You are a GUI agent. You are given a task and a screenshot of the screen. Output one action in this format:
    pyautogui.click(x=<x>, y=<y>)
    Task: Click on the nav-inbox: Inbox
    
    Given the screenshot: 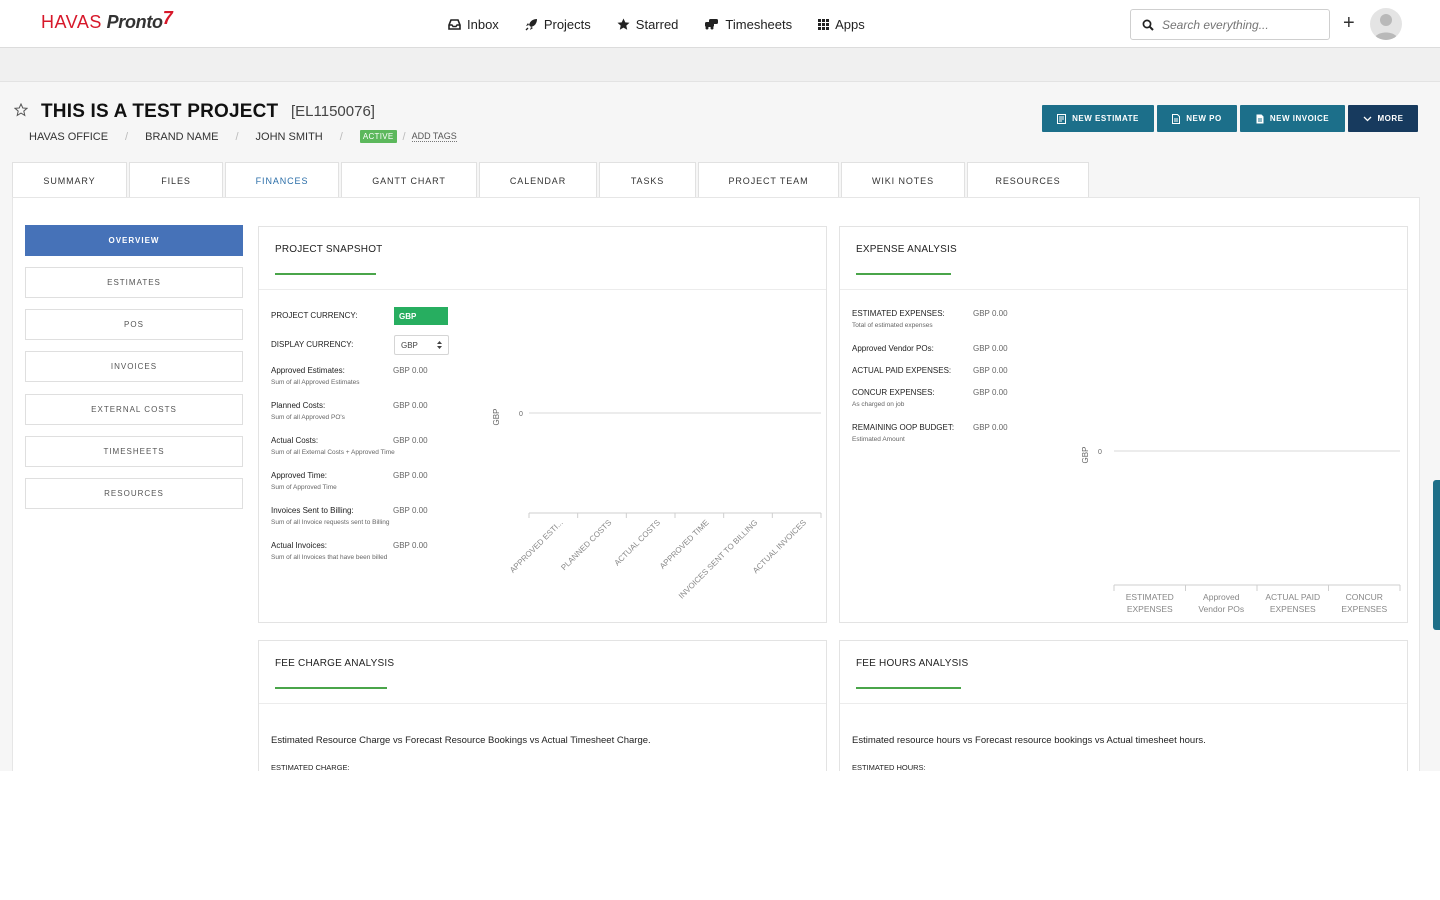 What is the action you would take?
    pyautogui.click(x=473, y=24)
    